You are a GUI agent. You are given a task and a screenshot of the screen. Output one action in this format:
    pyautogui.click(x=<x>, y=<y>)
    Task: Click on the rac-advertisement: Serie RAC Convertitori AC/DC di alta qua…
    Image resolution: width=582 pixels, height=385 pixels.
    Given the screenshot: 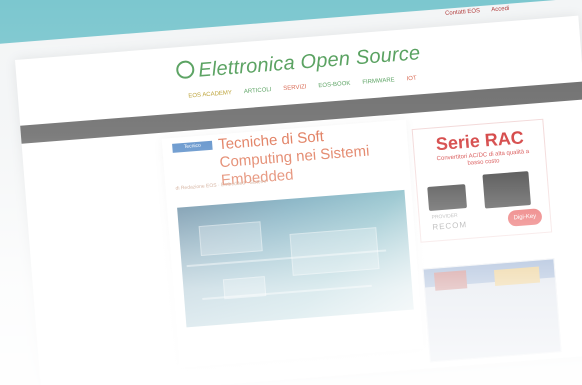 What is the action you would take?
    pyautogui.click(x=482, y=180)
    